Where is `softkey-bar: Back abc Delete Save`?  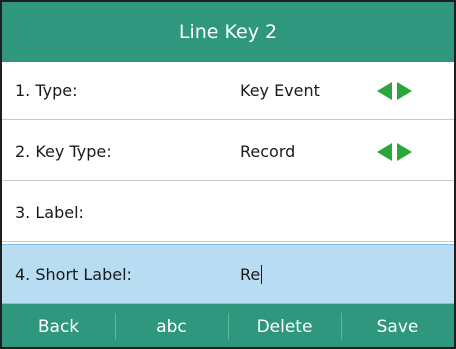 softkey-bar: Back abc Delete Save is located at coordinates (228, 325).